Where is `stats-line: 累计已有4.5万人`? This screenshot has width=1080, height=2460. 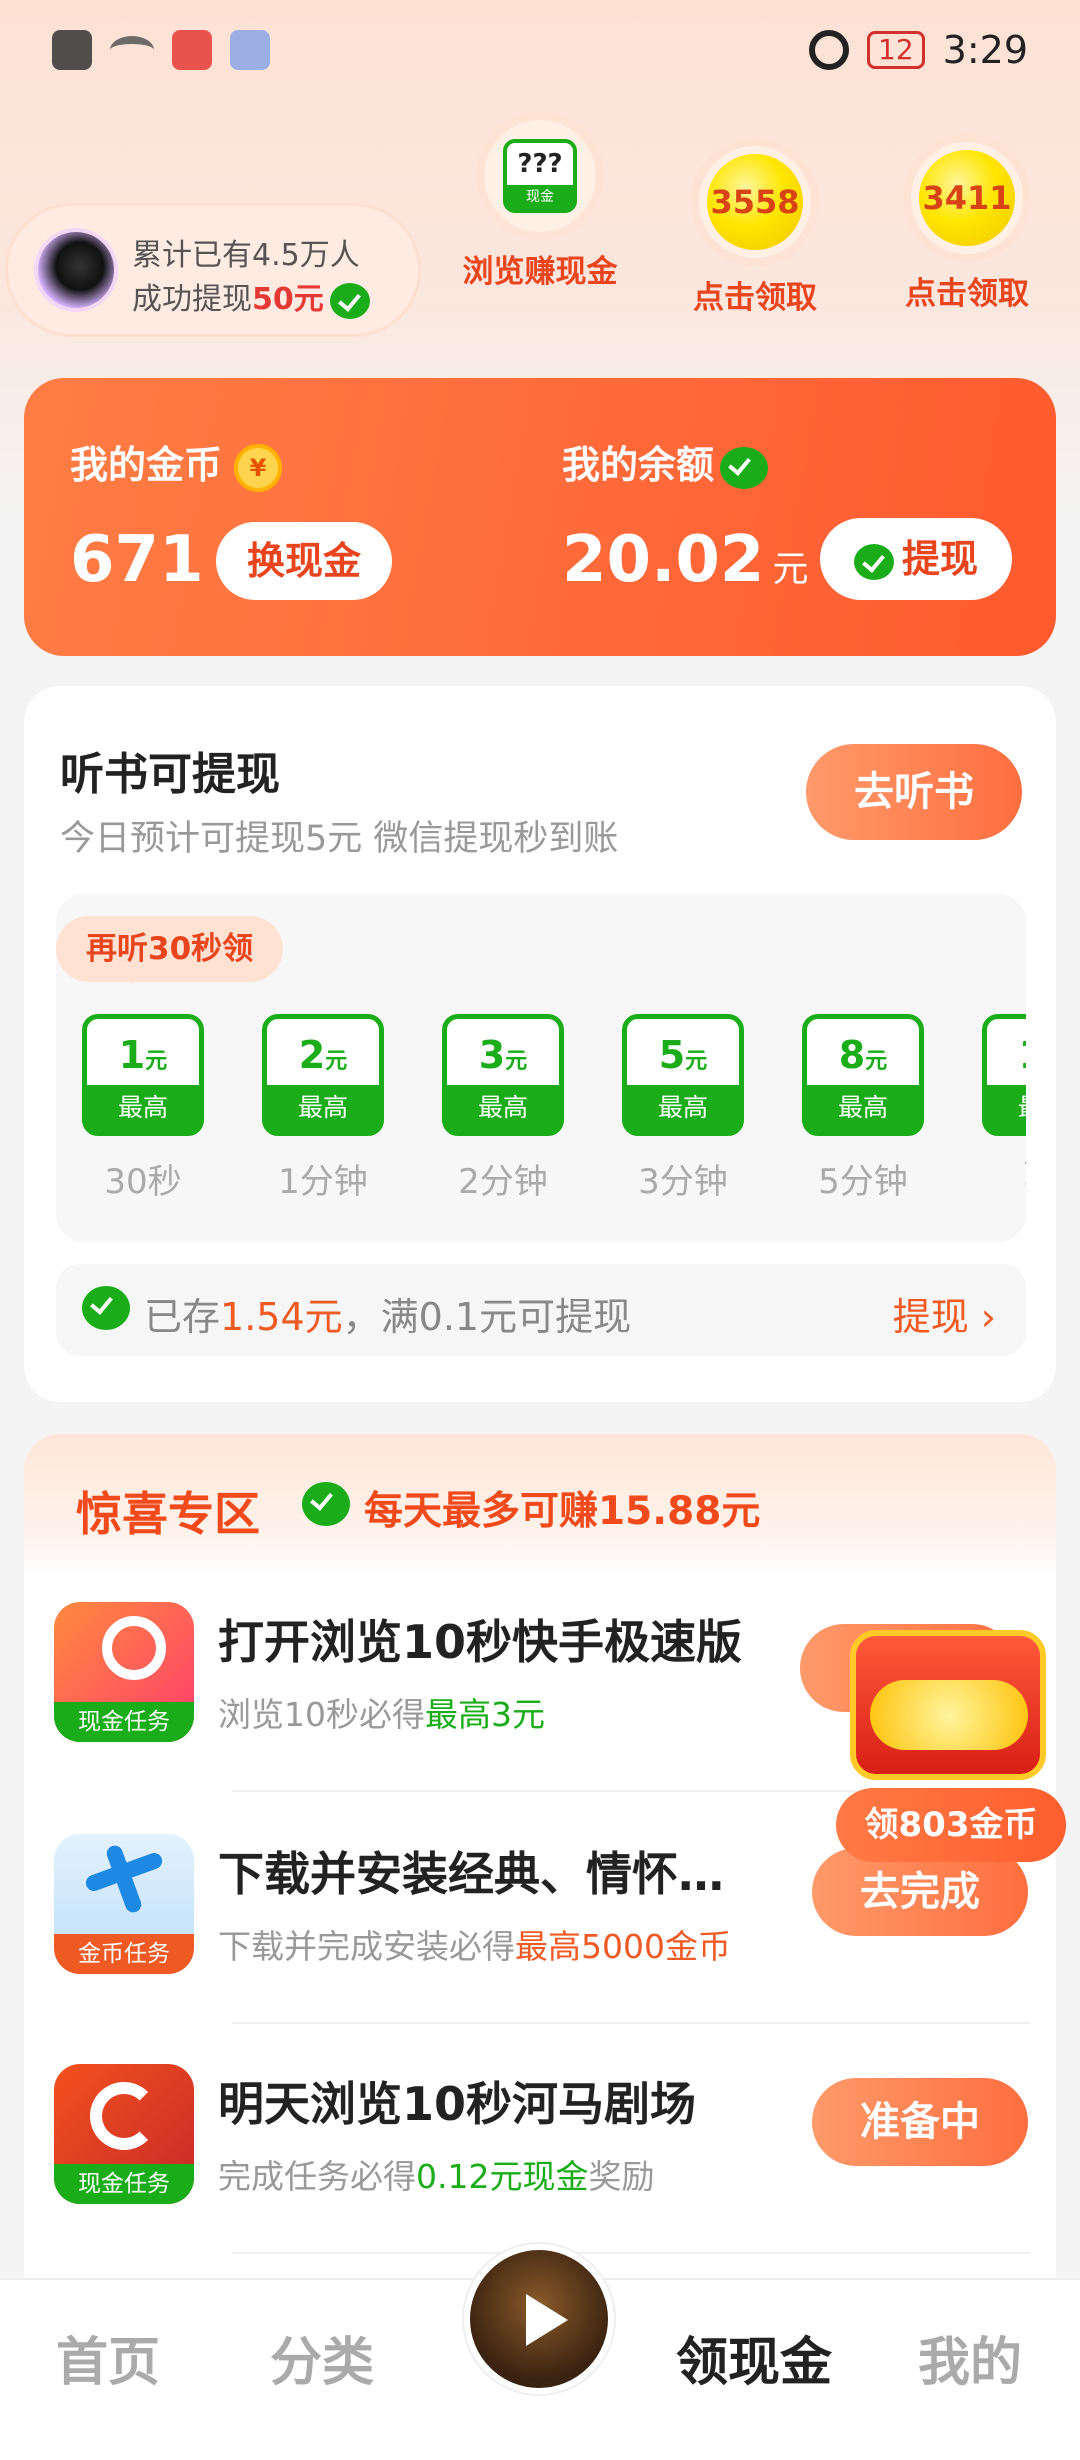 stats-line: 累计已有4.5万人 is located at coordinates (246, 255).